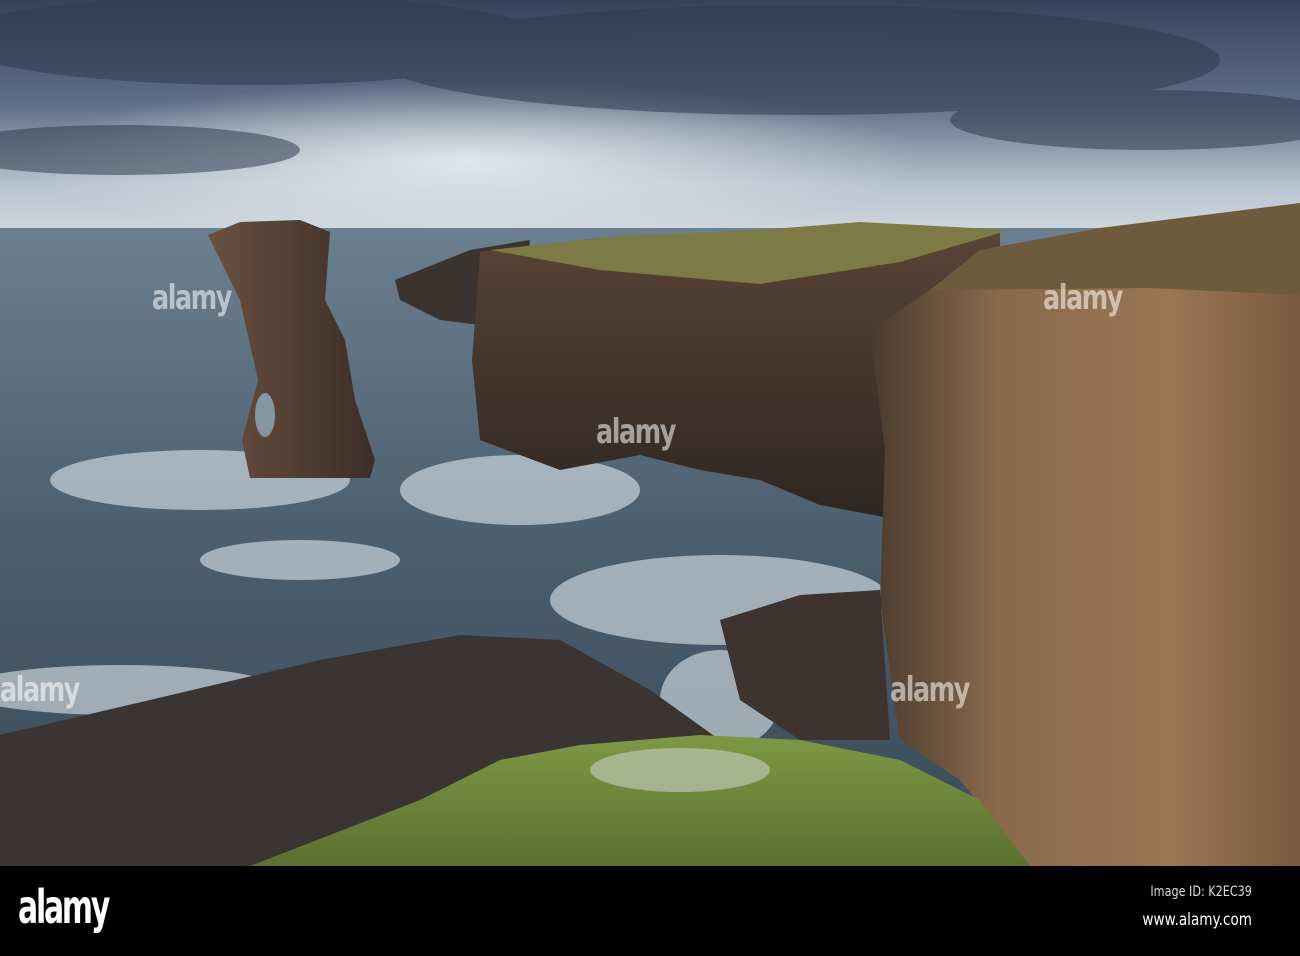 Image resolution: width=1300 pixels, height=956 pixels. What do you see at coordinates (1201, 892) in the screenshot?
I see `image-id: Image ID: K2EC39` at bounding box center [1201, 892].